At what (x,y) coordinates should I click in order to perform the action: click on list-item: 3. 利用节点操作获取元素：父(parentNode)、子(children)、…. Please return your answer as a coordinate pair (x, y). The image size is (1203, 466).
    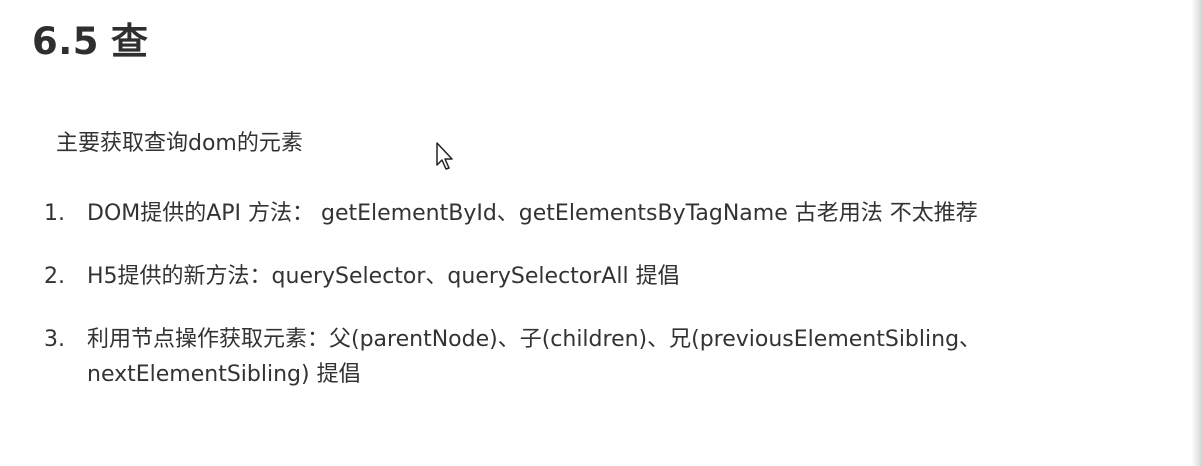
    Looking at the image, I should click on (604, 357).